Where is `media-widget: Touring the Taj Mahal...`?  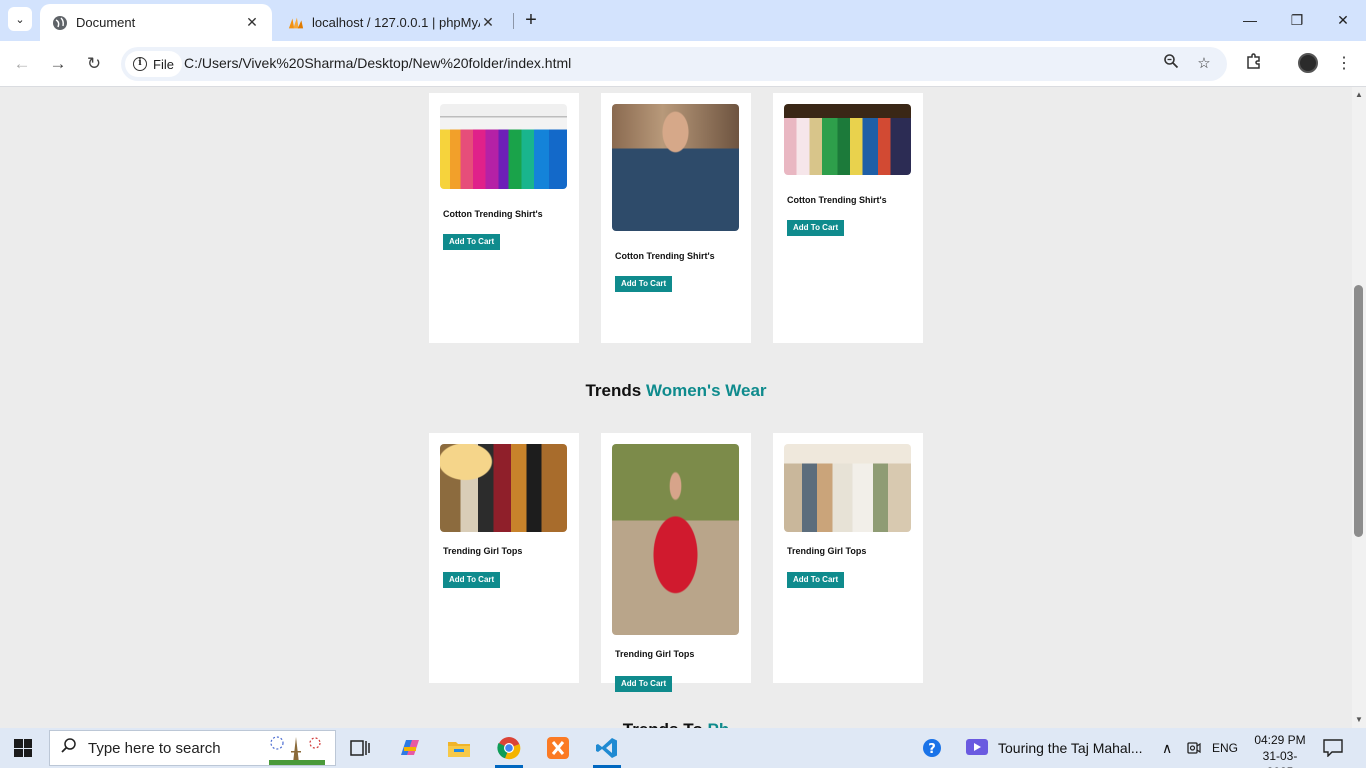 media-widget: Touring the Taj Mahal... is located at coordinates (1054, 748).